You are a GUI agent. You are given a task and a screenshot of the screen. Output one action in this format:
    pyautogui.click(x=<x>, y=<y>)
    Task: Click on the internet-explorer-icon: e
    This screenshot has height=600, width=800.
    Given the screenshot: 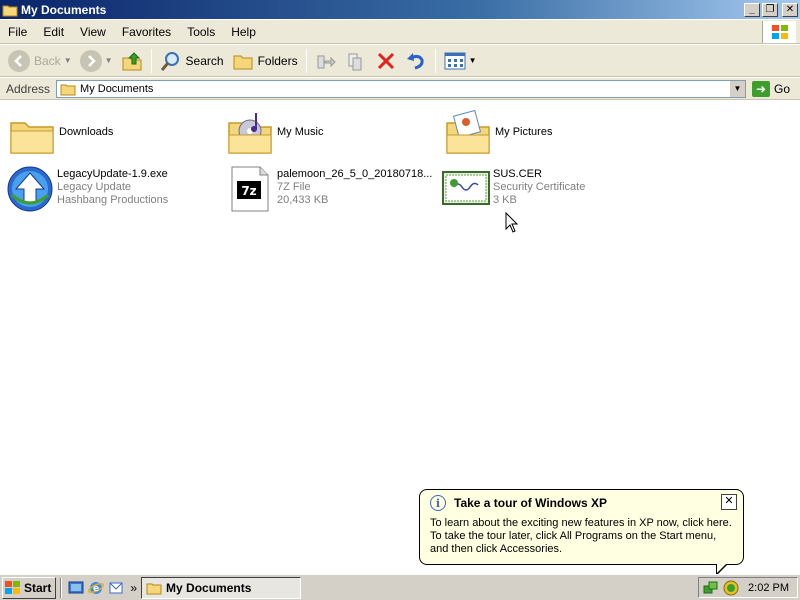 What is the action you would take?
    pyautogui.click(x=96, y=588)
    